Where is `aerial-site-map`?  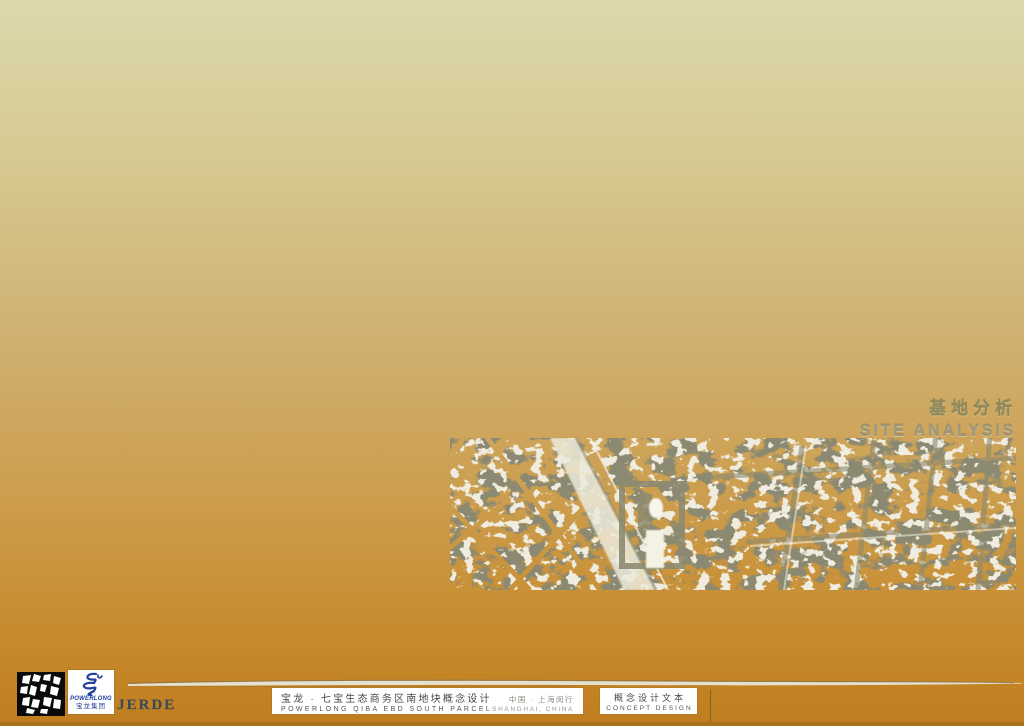
aerial-site-map is located at coordinates (733, 514).